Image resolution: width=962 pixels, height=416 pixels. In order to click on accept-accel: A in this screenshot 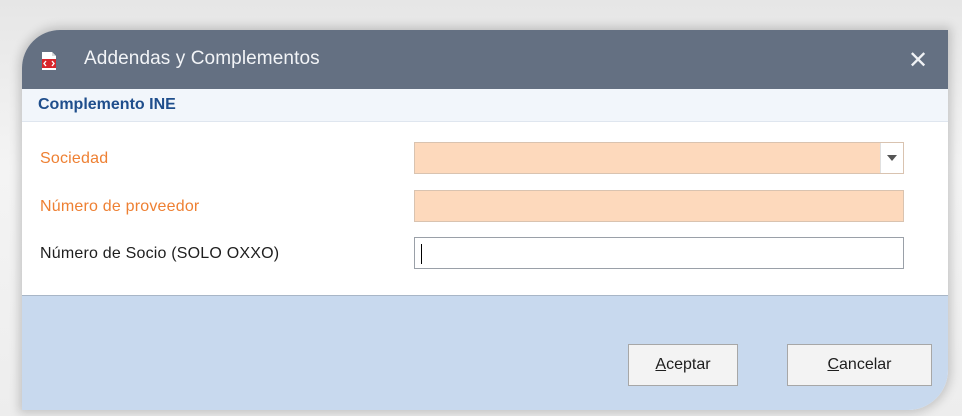, I will do `click(661, 364)`.